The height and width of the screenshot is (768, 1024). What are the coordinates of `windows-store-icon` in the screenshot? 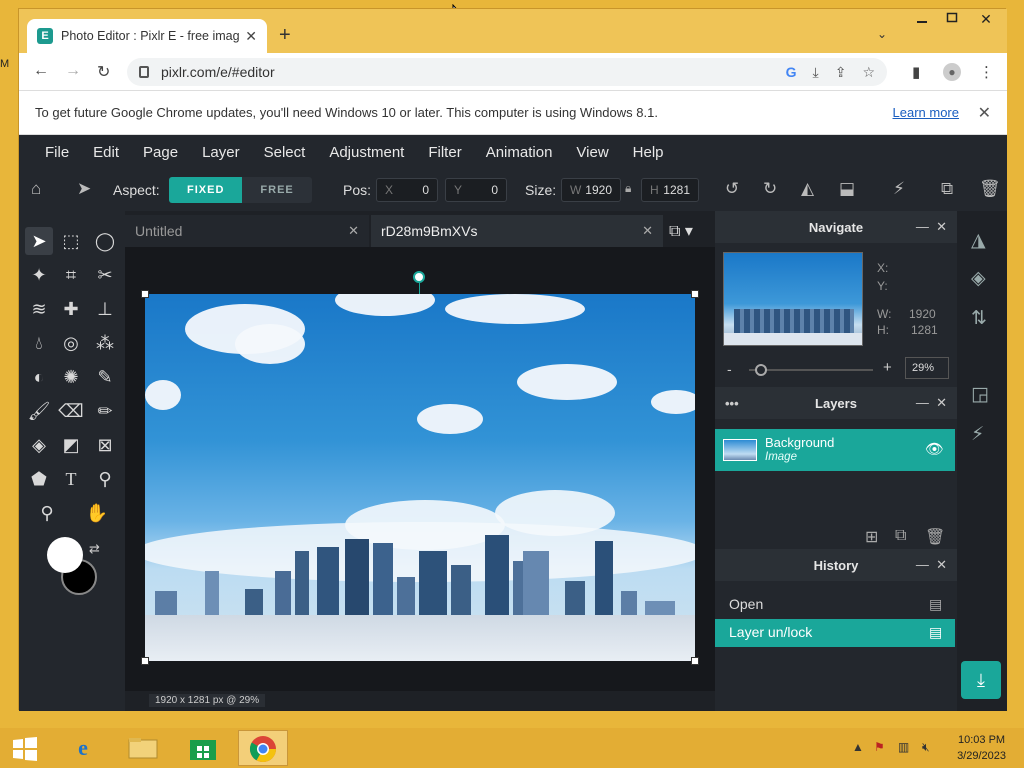 It's located at (203, 748).